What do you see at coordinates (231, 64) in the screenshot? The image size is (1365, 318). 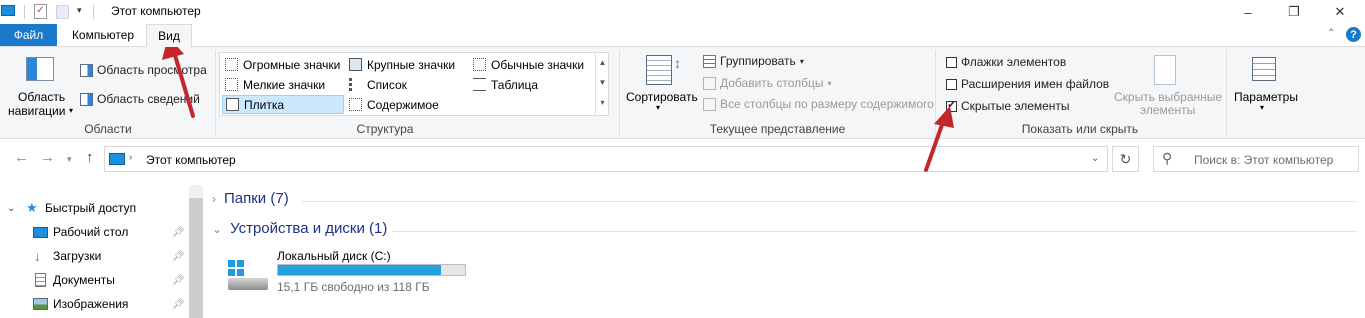 I see `extra-large-icons-icon` at bounding box center [231, 64].